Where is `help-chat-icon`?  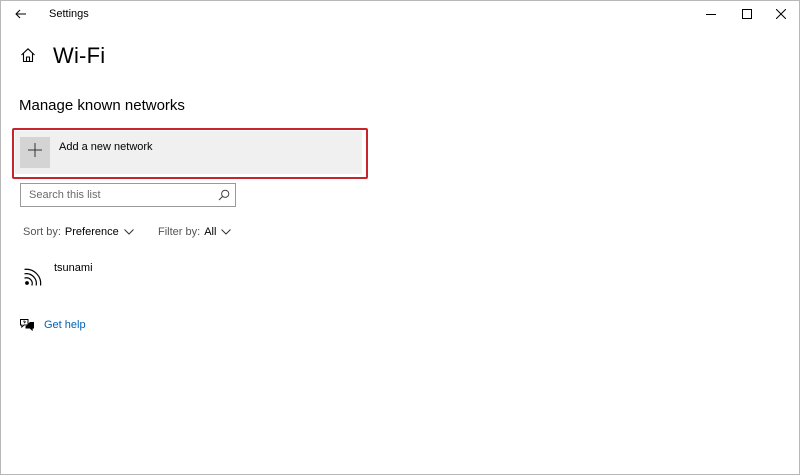
help-chat-icon is located at coordinates (27, 325).